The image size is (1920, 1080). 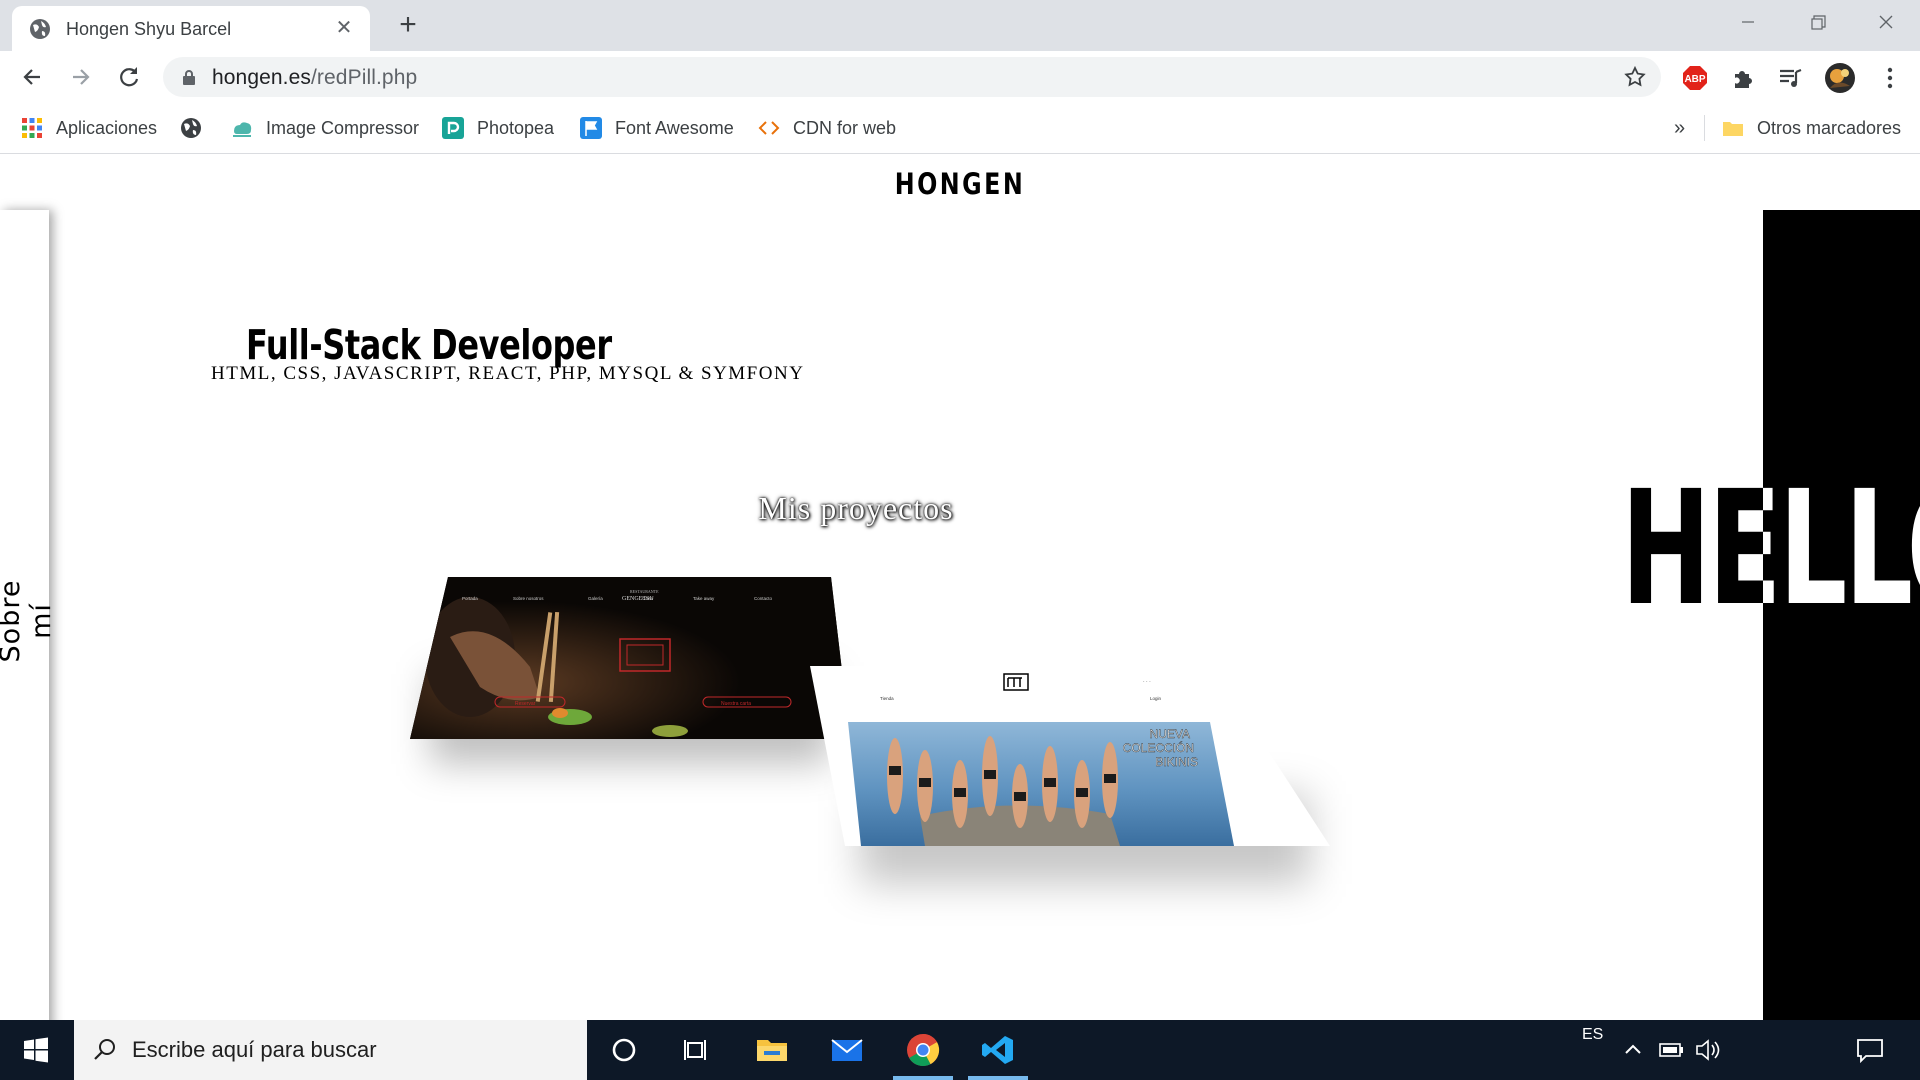 What do you see at coordinates (648, 598) in the screenshot?
I see `restaurant-nav-3: Carta` at bounding box center [648, 598].